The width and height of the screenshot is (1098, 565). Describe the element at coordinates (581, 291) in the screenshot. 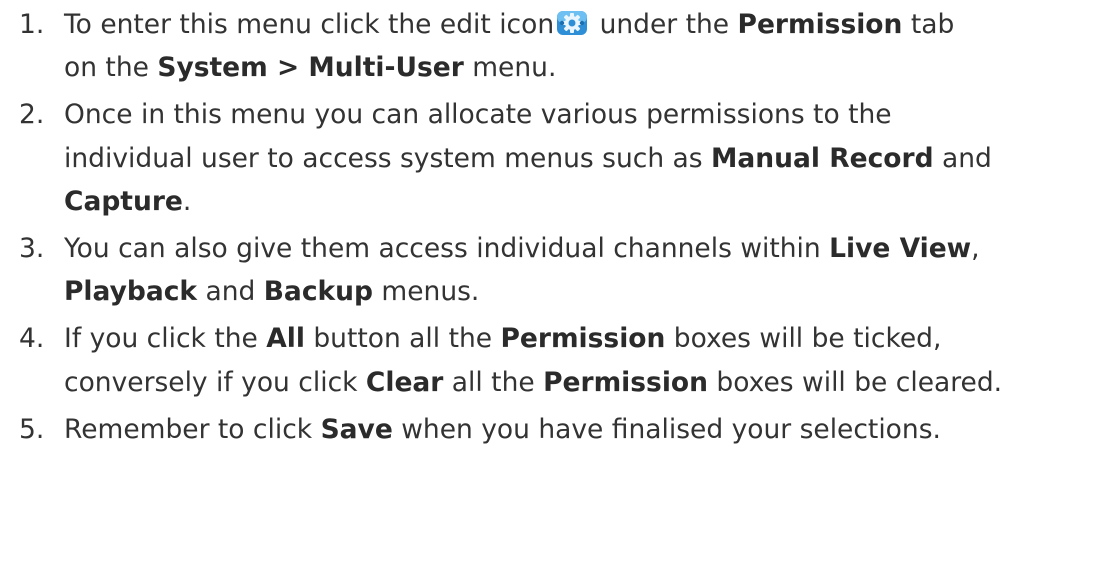

I see `step-line: Playback and Backup menus.` at that location.